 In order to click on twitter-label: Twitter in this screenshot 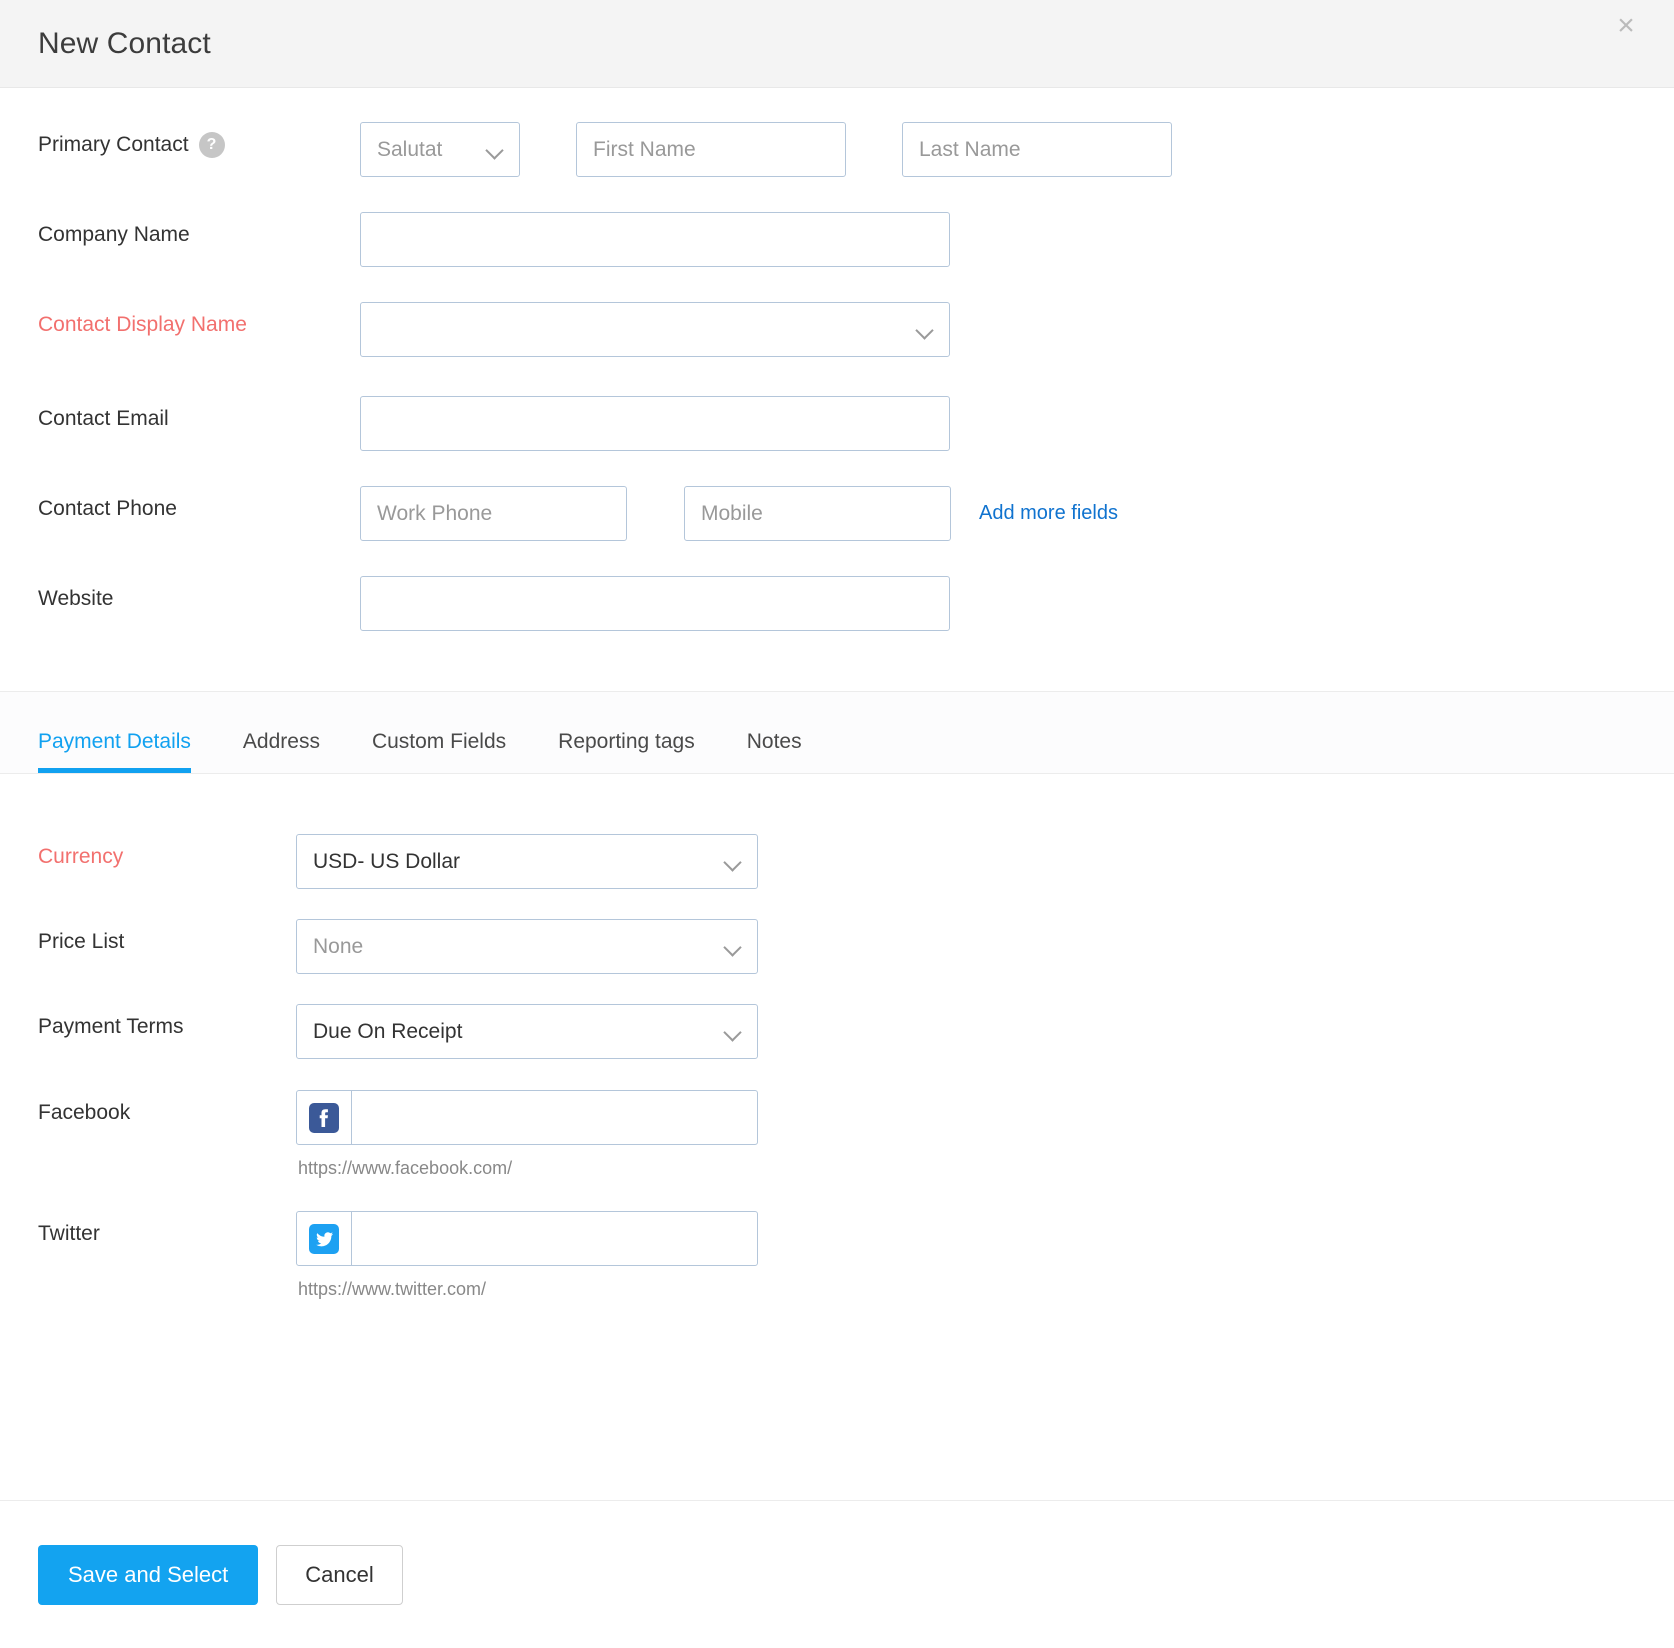, I will do `click(69, 1233)`.